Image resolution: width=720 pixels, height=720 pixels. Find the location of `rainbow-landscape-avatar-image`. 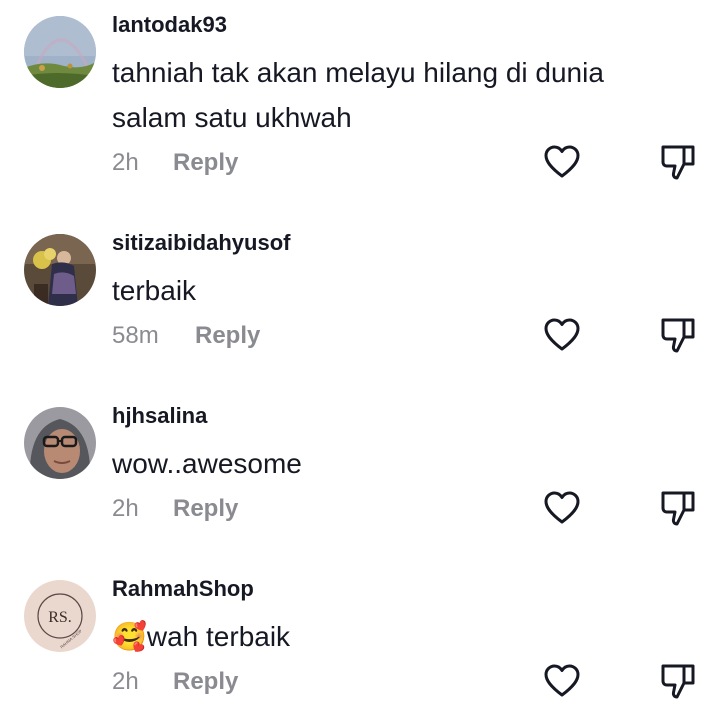

rainbow-landscape-avatar-image is located at coordinates (60, 52).